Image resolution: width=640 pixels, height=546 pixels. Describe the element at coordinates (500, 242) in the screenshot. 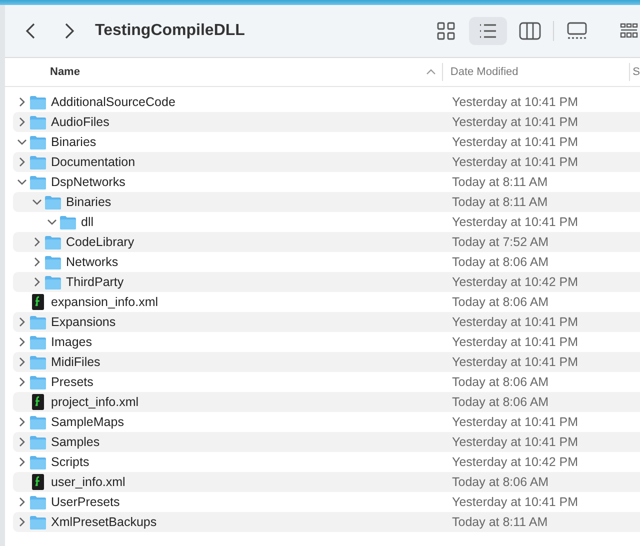

I see `date-modified: Today at 7:52 AM` at that location.